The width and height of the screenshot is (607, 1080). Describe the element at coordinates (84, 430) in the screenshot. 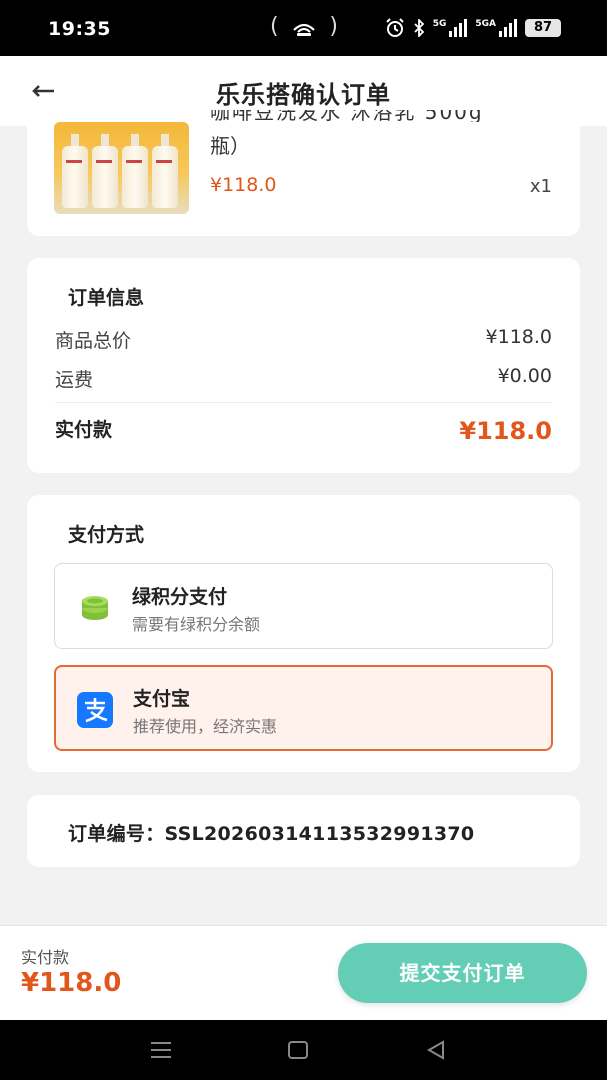

I see `payable-label: 实付款` at that location.